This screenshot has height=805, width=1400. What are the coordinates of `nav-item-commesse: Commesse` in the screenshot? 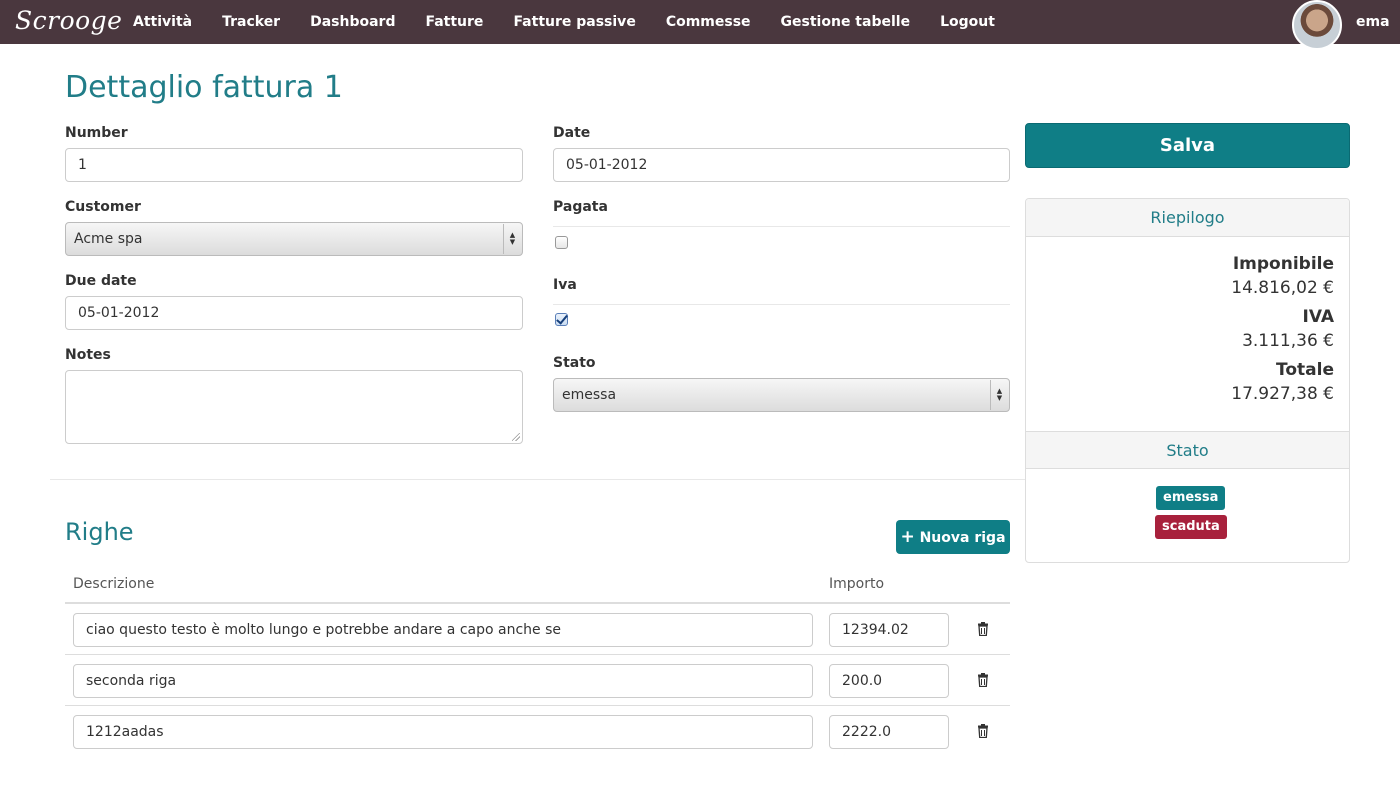 It's located at (708, 22).